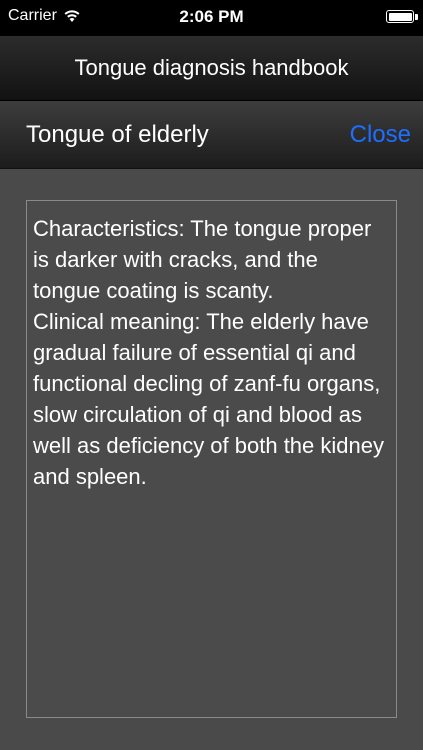 Image resolution: width=423 pixels, height=750 pixels. I want to click on app-title-bar: Tongue diagnosis handbook, so click(211, 68).